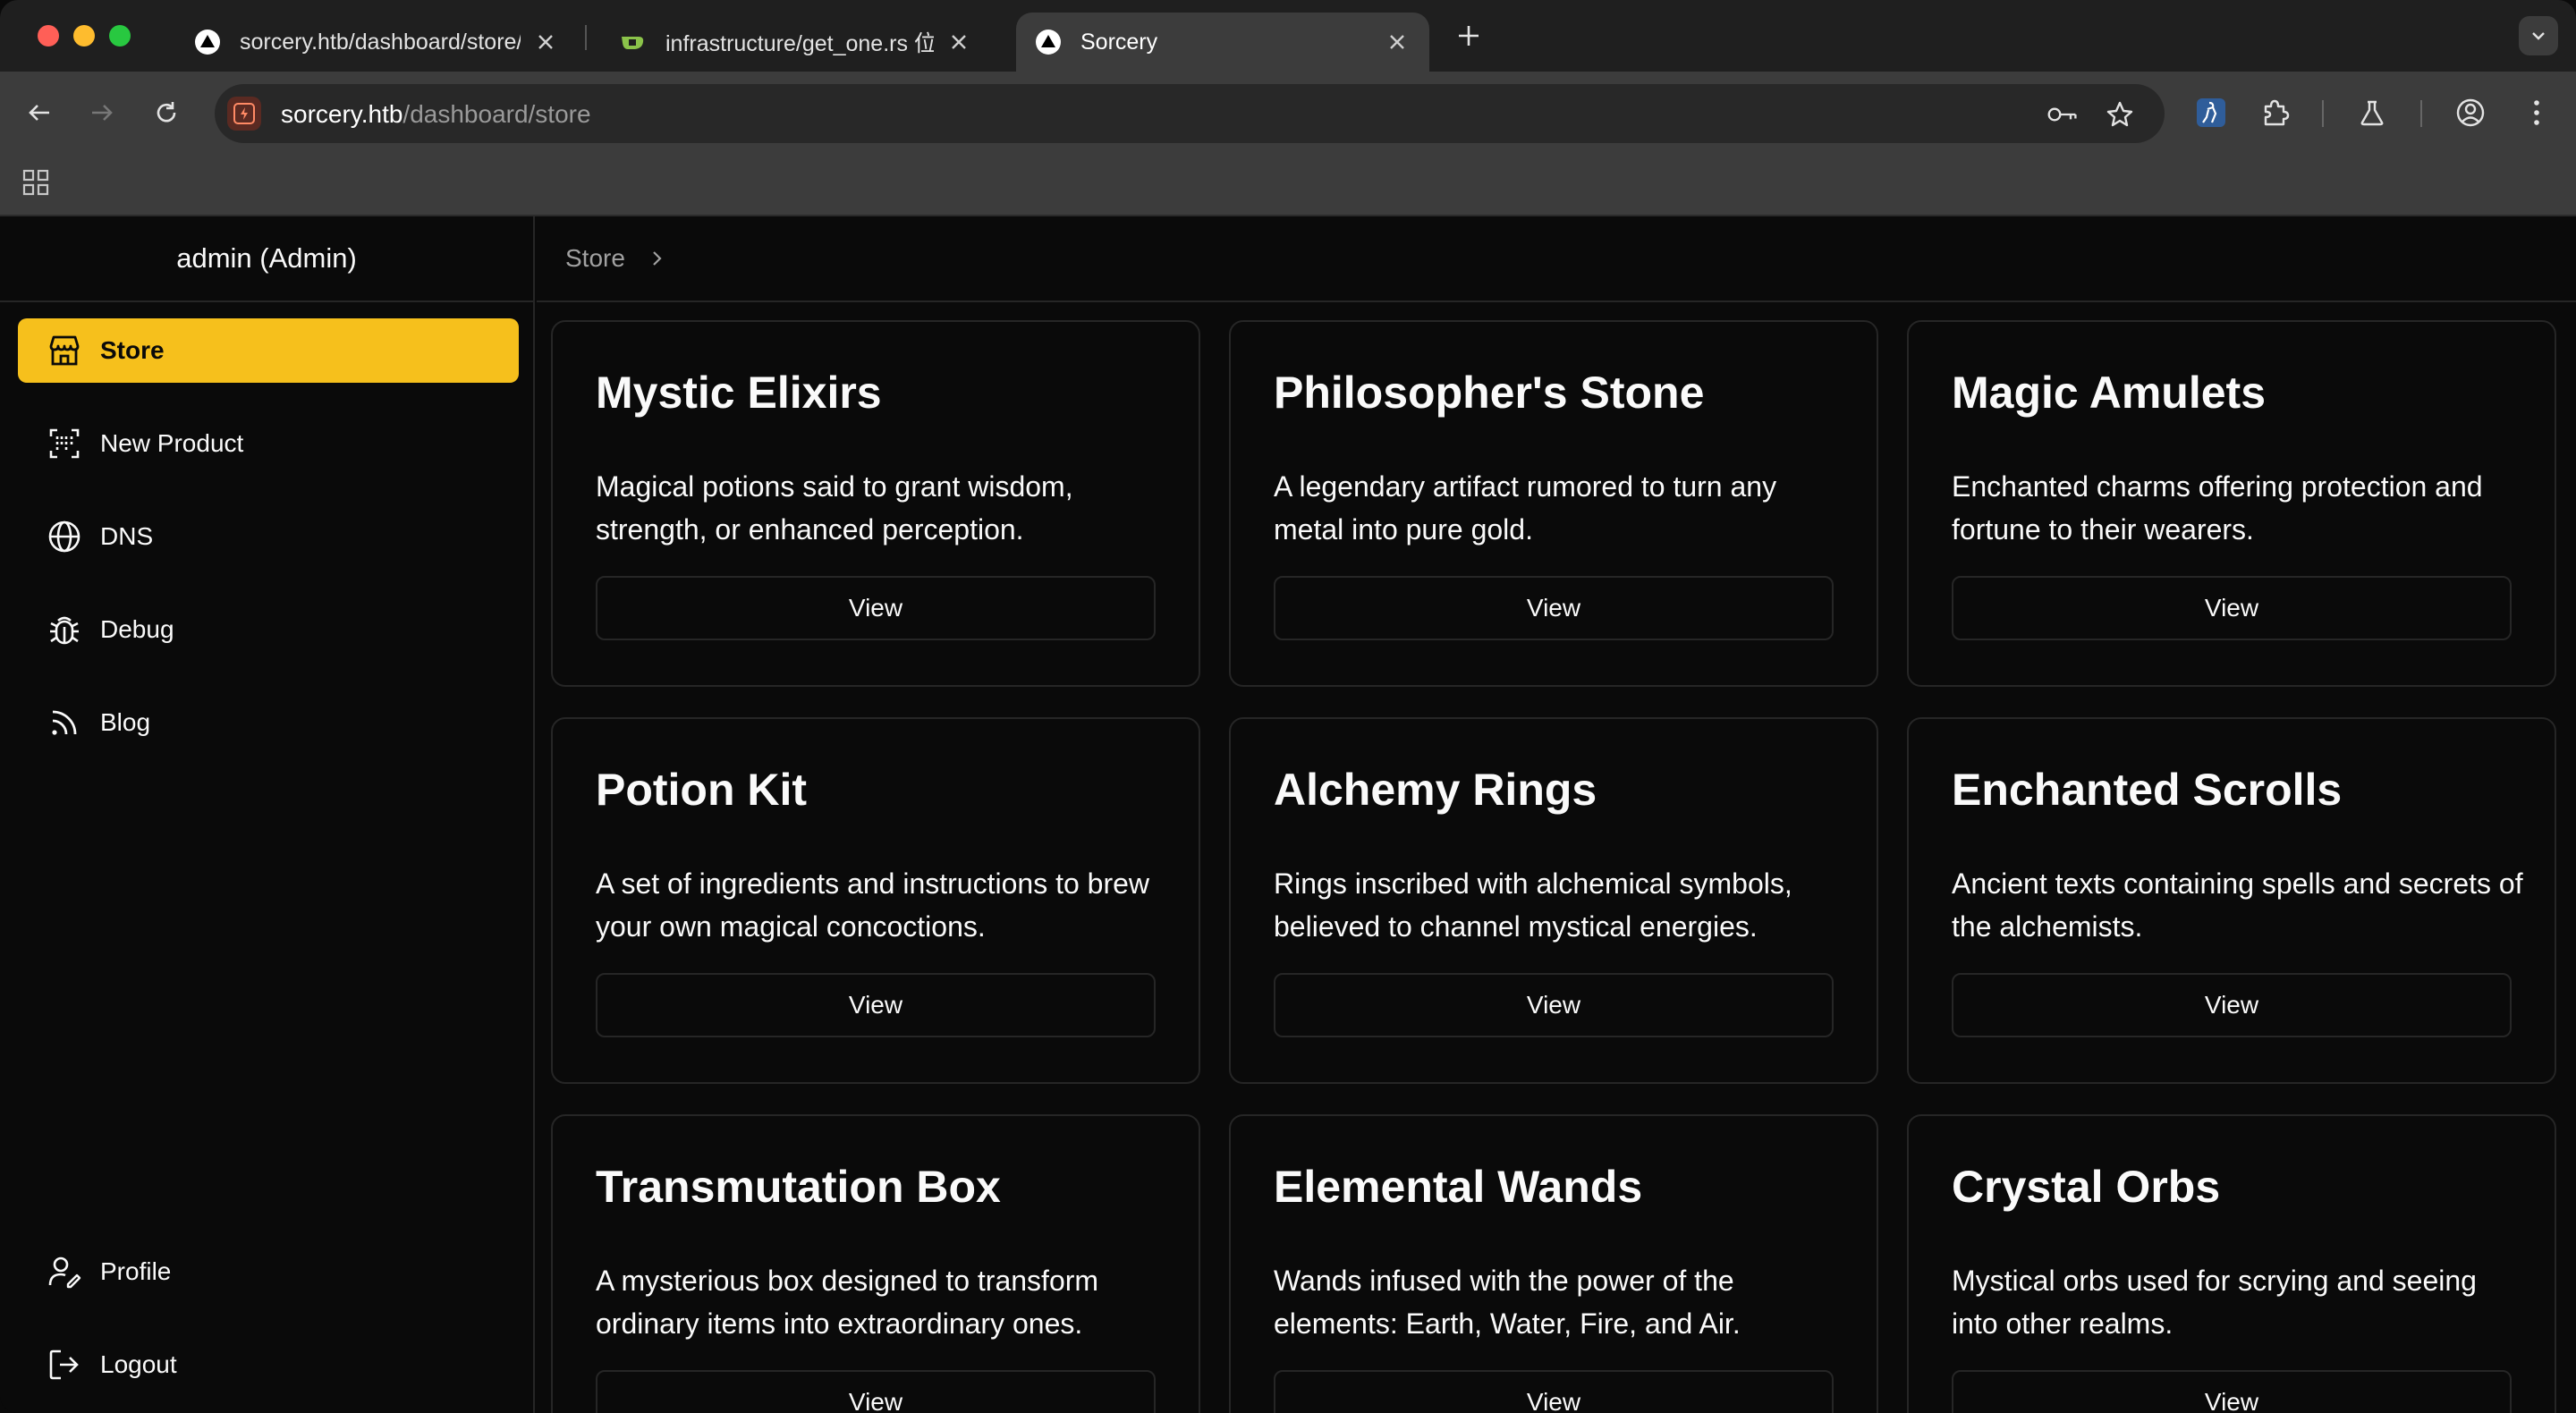 This screenshot has width=2576, height=1413. What do you see at coordinates (2086, 1187) in the screenshot?
I see `product-title: Crystal Orbs` at bounding box center [2086, 1187].